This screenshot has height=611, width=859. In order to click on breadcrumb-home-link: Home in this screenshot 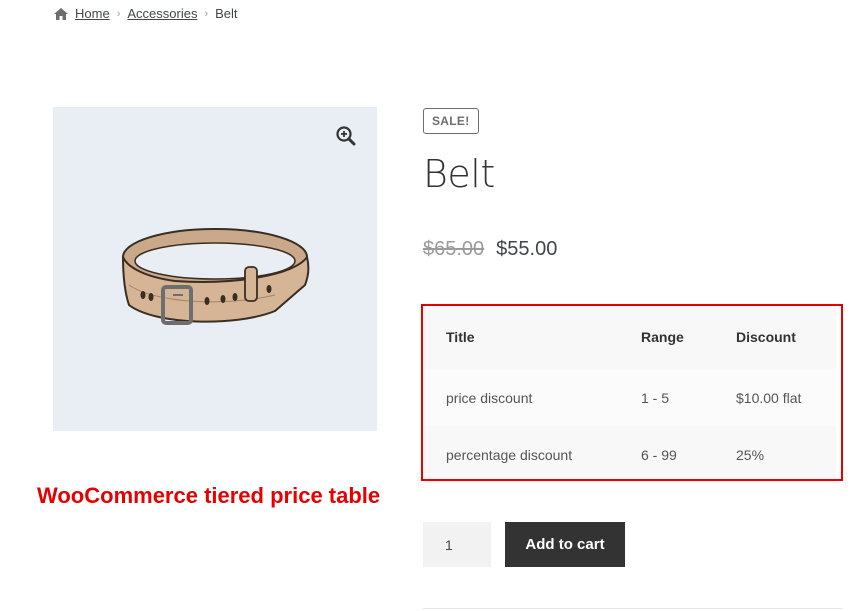, I will do `click(92, 13)`.